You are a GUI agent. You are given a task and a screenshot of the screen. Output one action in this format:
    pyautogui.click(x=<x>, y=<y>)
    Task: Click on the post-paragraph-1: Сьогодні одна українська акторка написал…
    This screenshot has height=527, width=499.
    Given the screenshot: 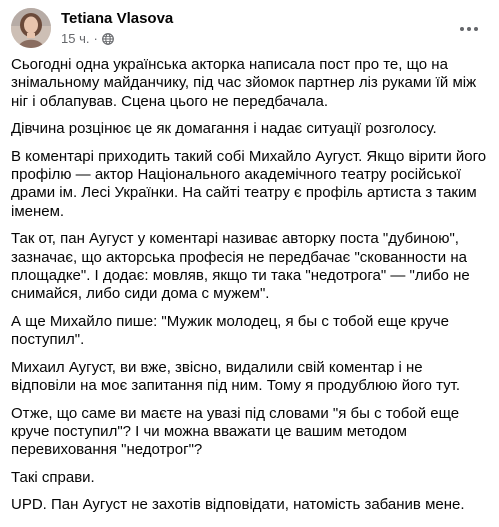 What is the action you would take?
    pyautogui.click(x=244, y=83)
    